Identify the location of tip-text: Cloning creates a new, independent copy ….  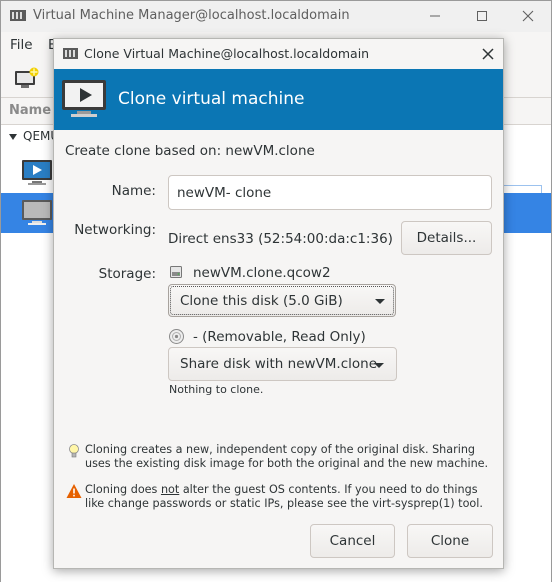
(287, 456).